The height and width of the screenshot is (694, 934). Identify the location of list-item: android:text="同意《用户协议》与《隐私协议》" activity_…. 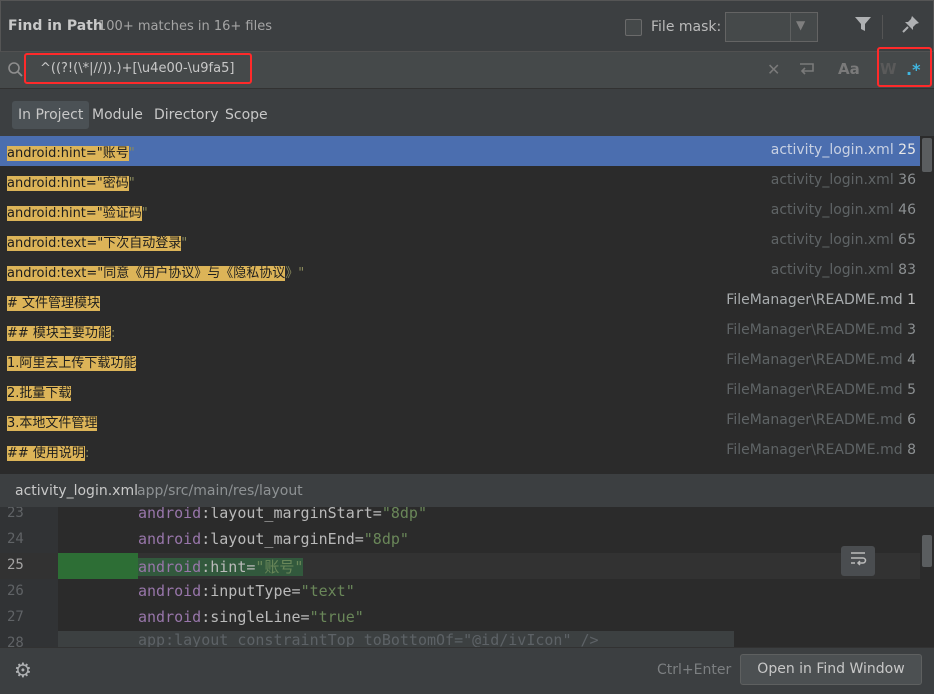
(460, 271).